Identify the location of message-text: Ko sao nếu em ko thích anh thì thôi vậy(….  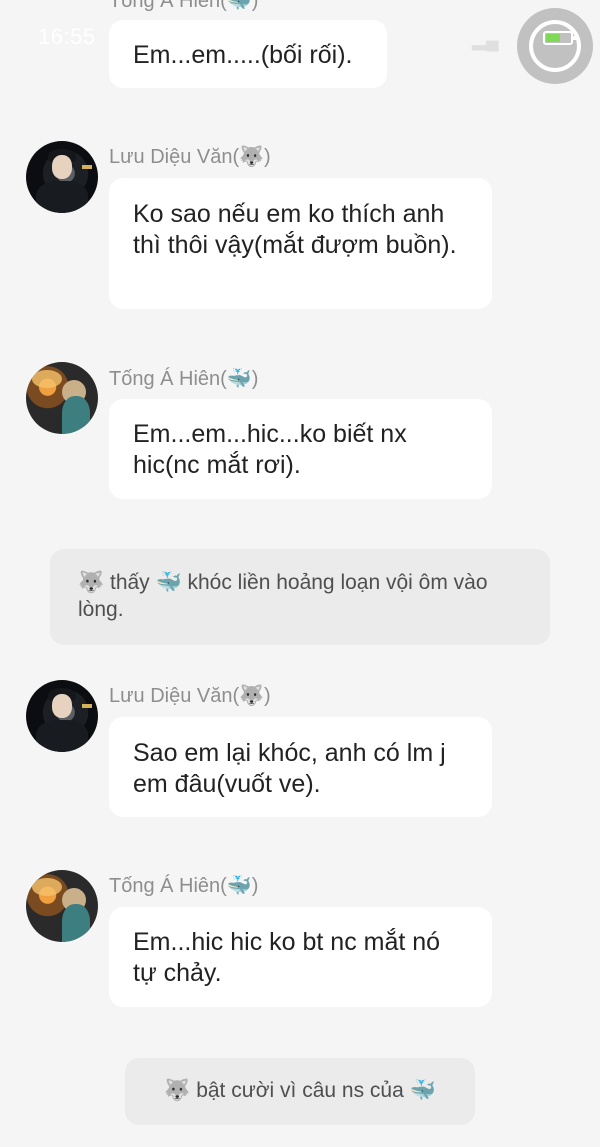
(295, 229).